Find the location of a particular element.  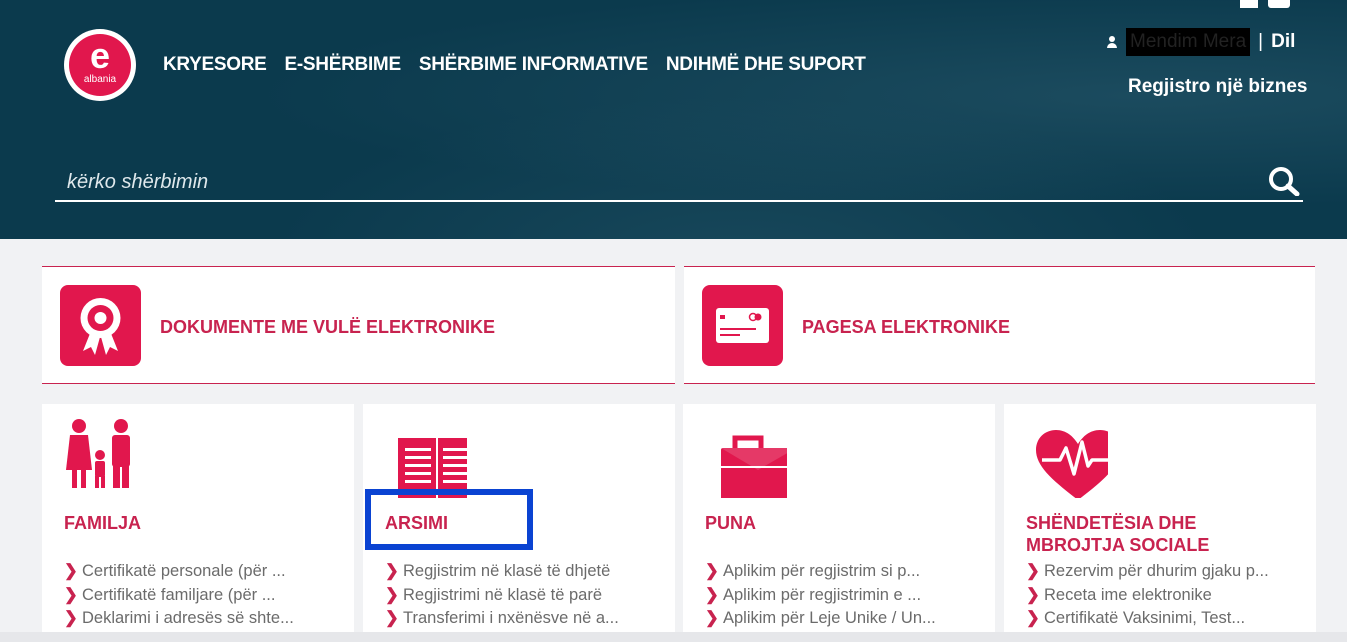

briefcase-icon is located at coordinates (754, 466).